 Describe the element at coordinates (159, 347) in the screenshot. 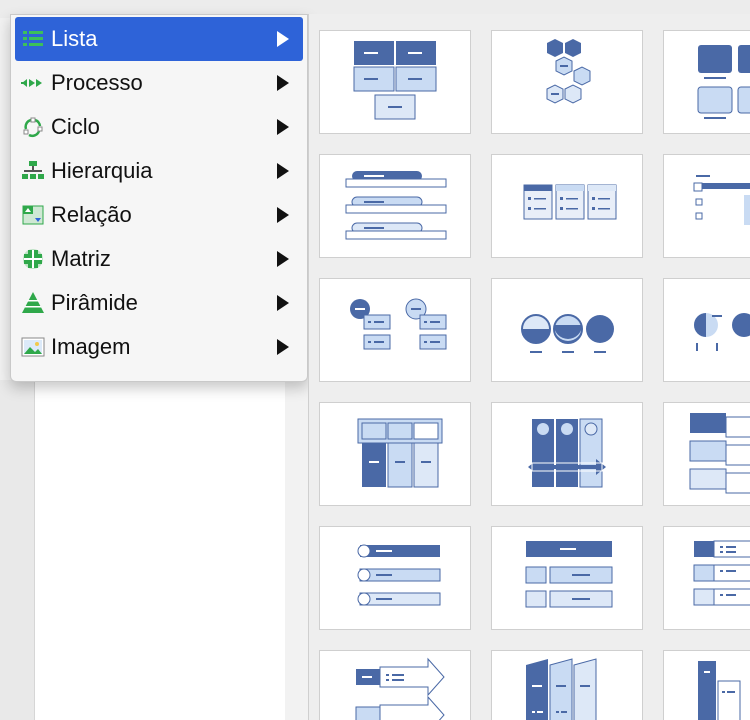

I see `menu-item-imagem: Imagem` at that location.